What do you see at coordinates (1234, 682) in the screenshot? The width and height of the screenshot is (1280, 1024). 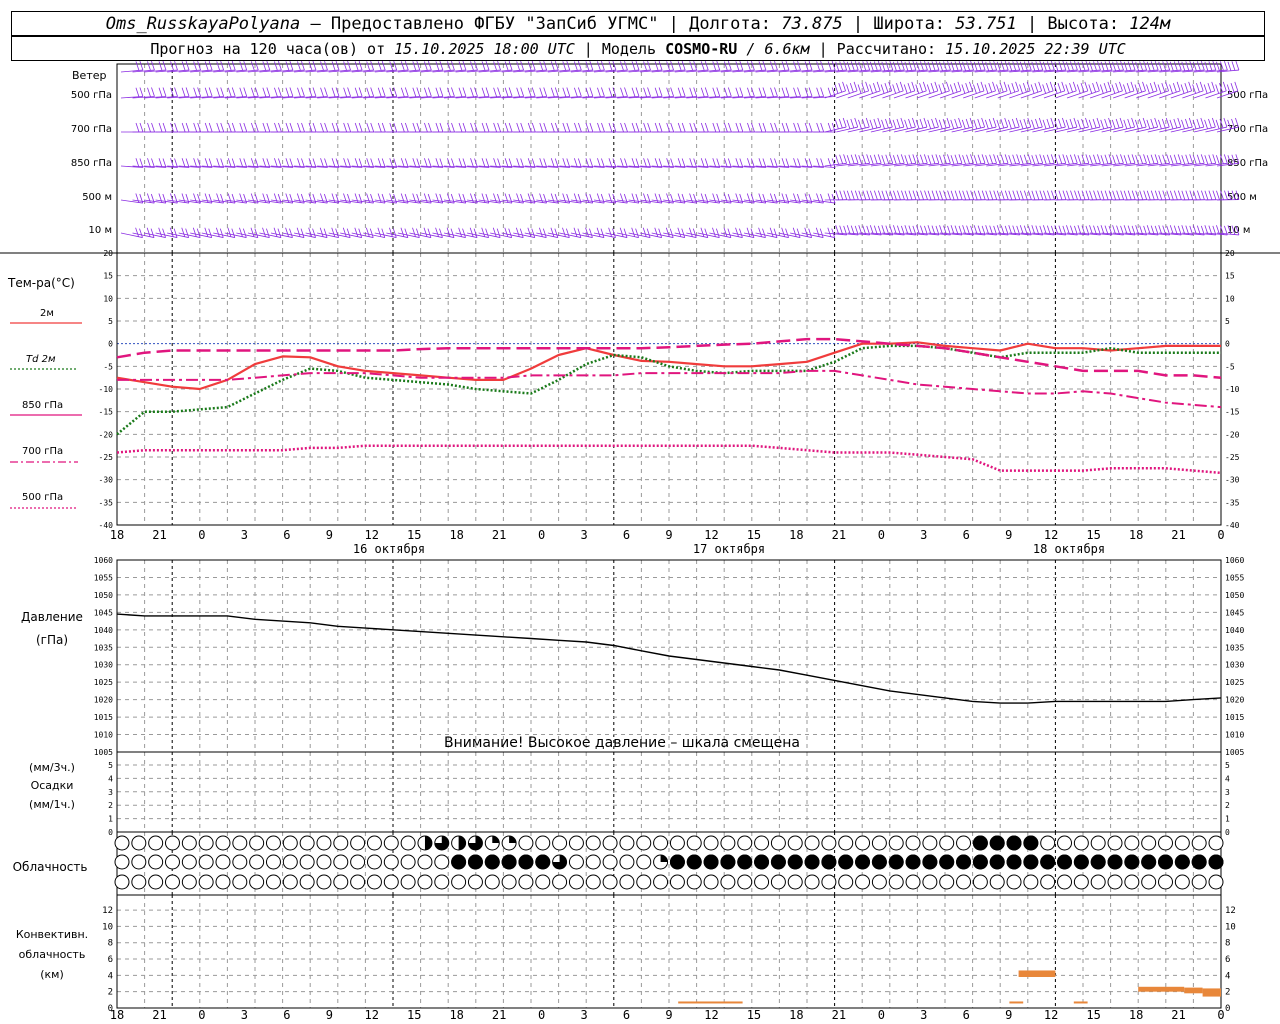 I see `pressure-ytick-right: 1025` at bounding box center [1234, 682].